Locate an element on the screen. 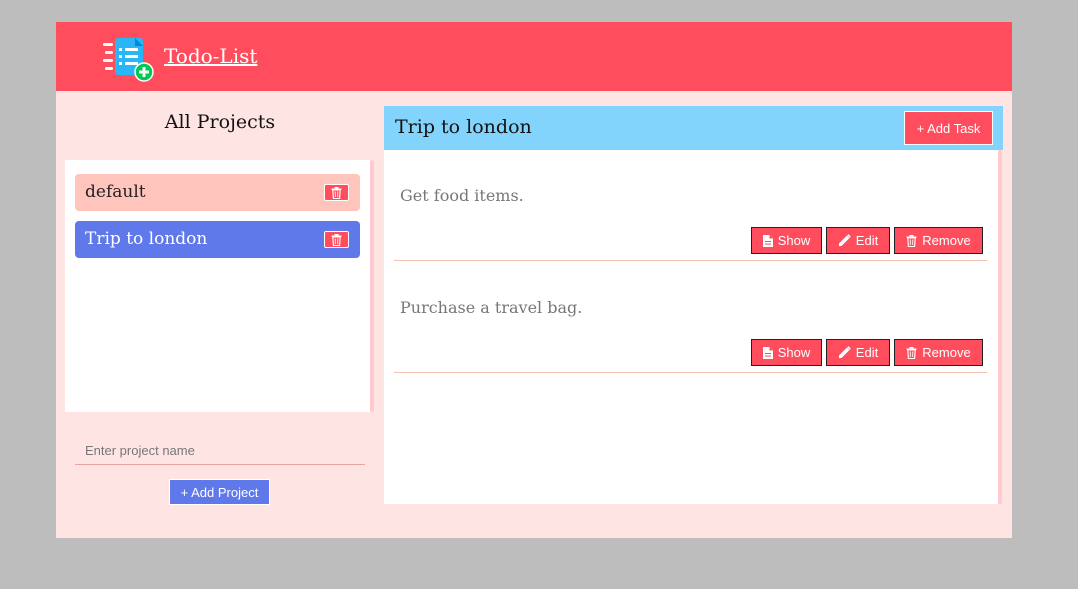 The image size is (1078, 589). add-task-button: + Add Task is located at coordinates (948, 128).